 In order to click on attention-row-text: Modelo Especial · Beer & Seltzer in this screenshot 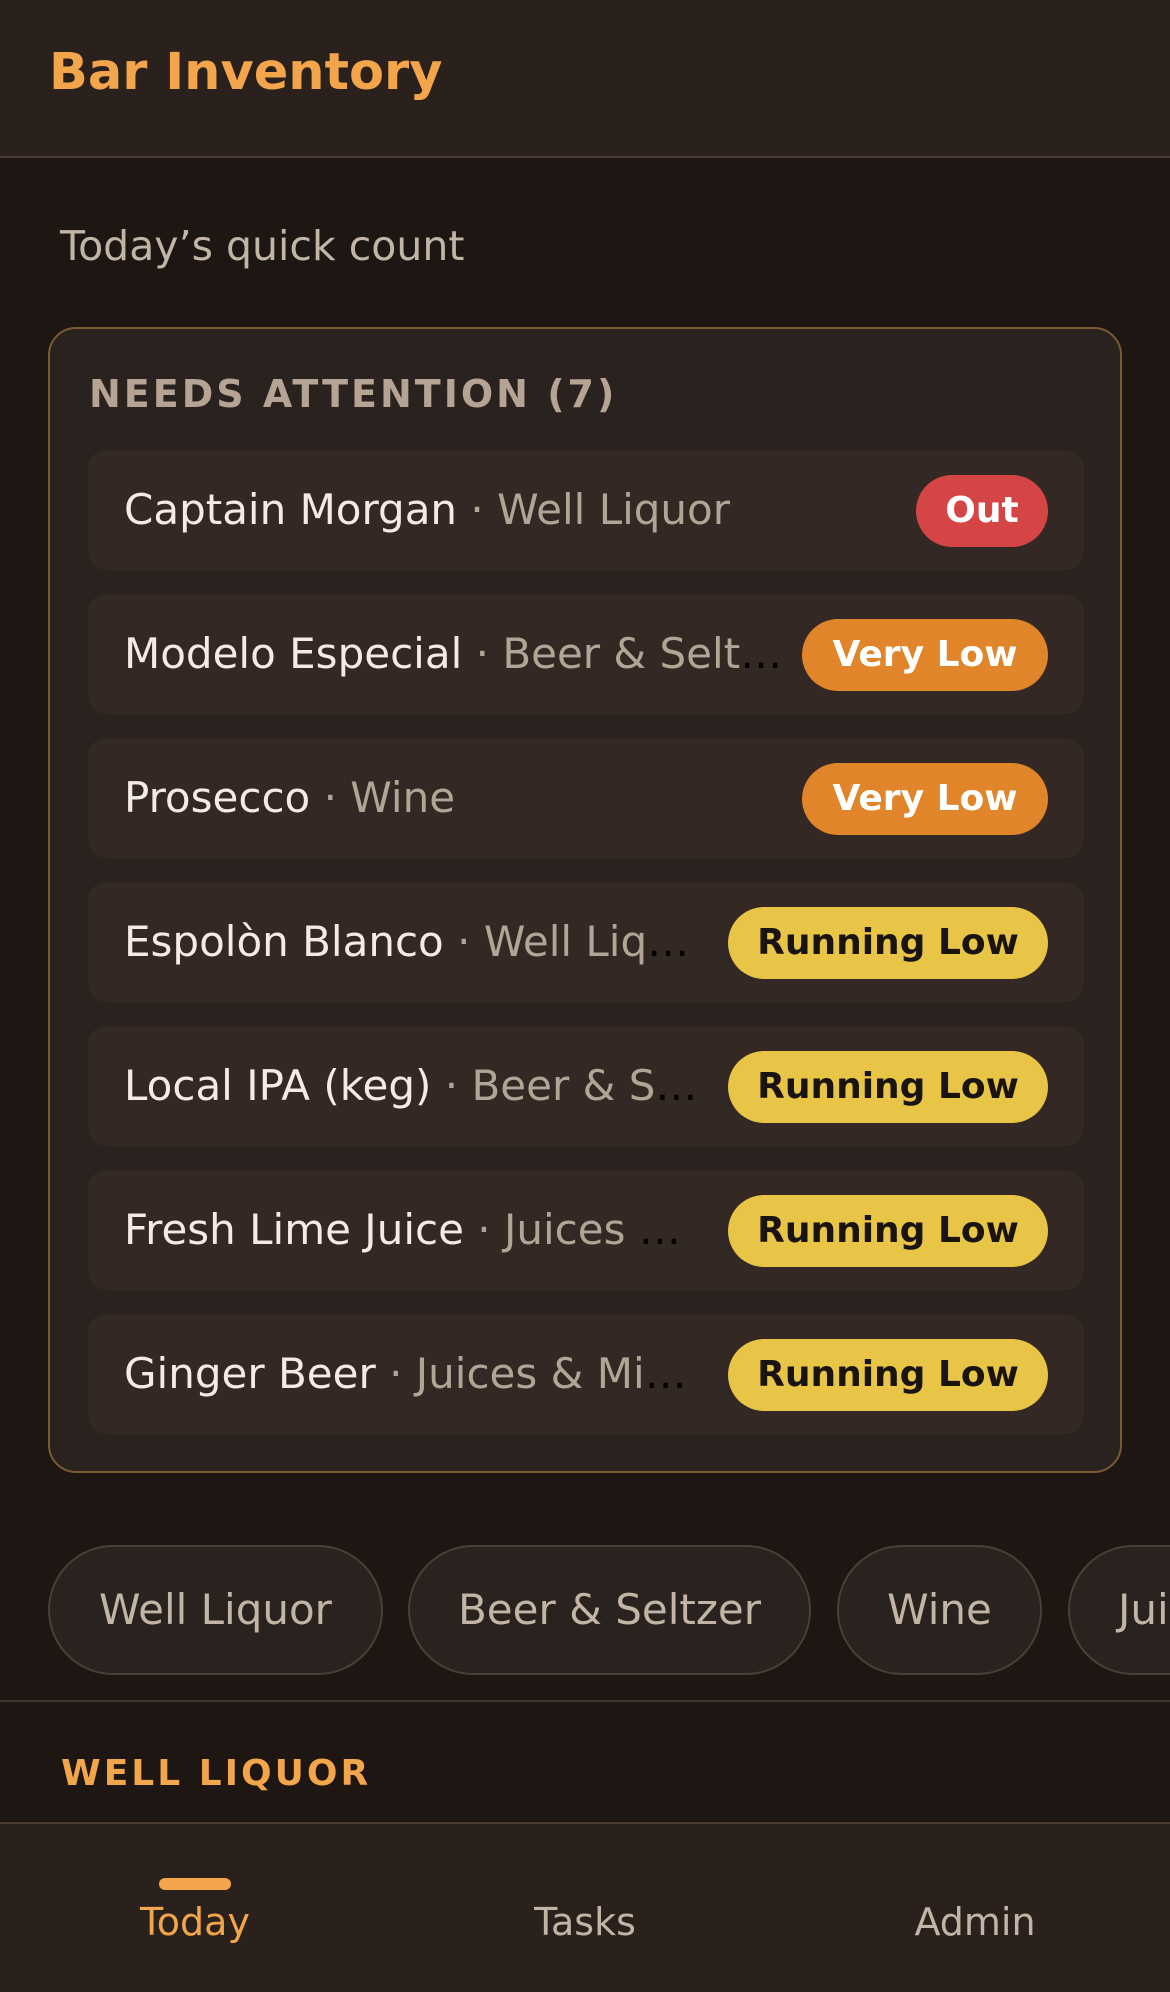, I will do `click(454, 654)`.